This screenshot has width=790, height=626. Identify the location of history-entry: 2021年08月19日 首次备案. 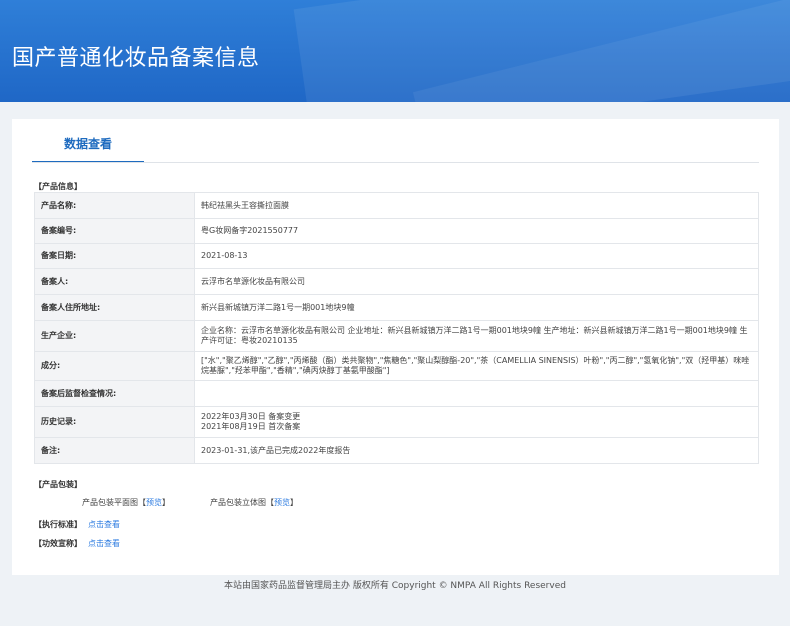
(251, 426).